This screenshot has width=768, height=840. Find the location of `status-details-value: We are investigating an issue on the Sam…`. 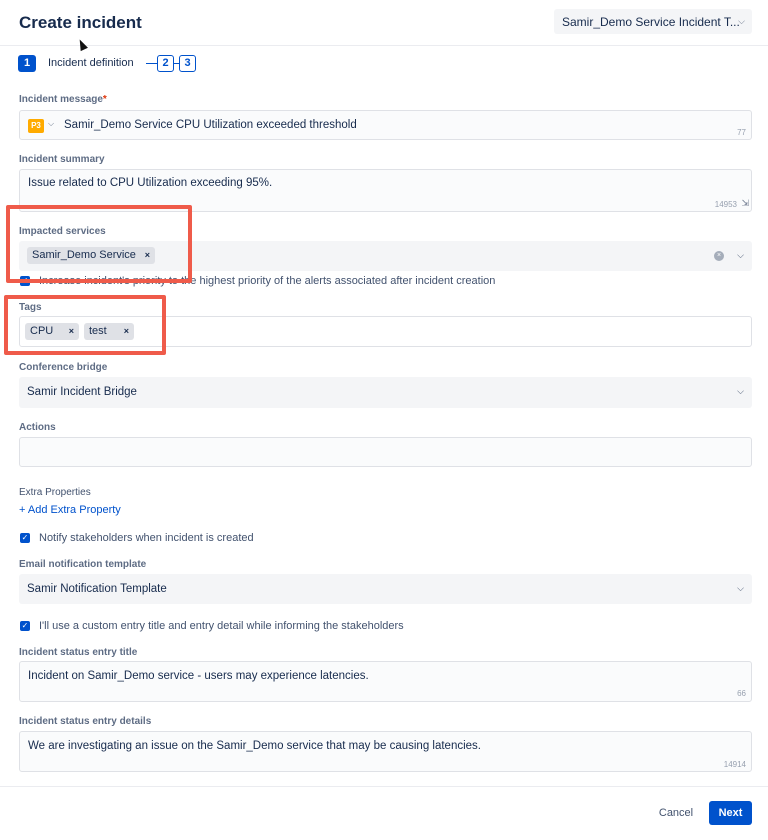

status-details-value: We are investigating an issue on the Sam… is located at coordinates (254, 746).